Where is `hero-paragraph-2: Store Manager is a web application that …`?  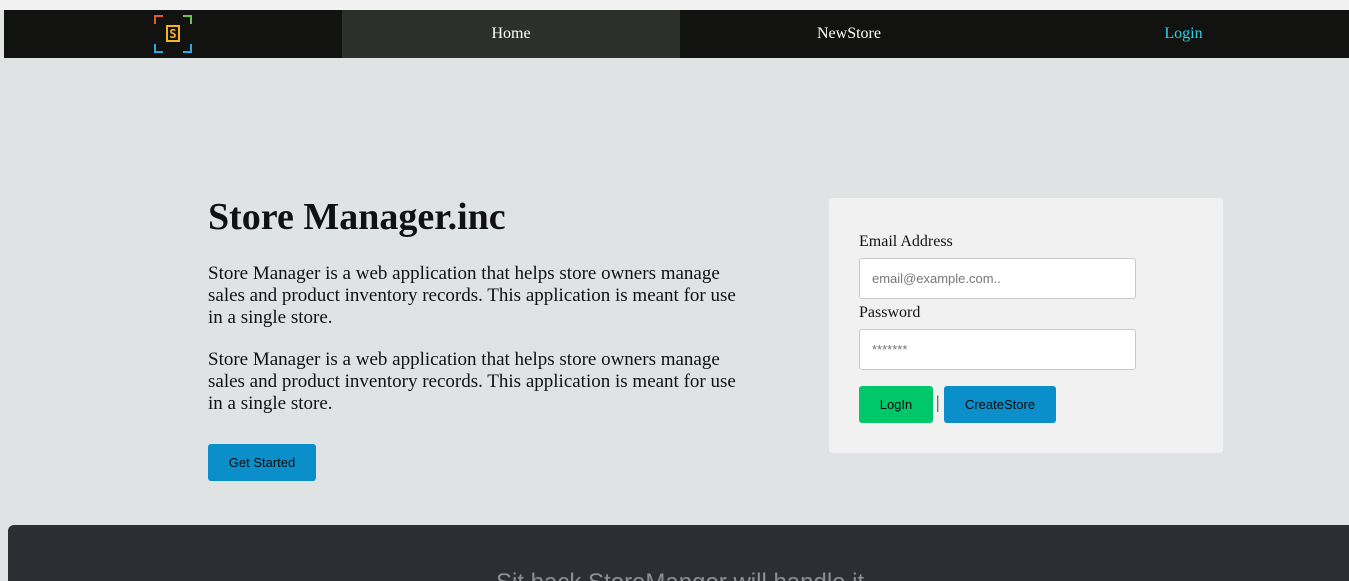 hero-paragraph-2: Store Manager is a web application that … is located at coordinates (472, 381).